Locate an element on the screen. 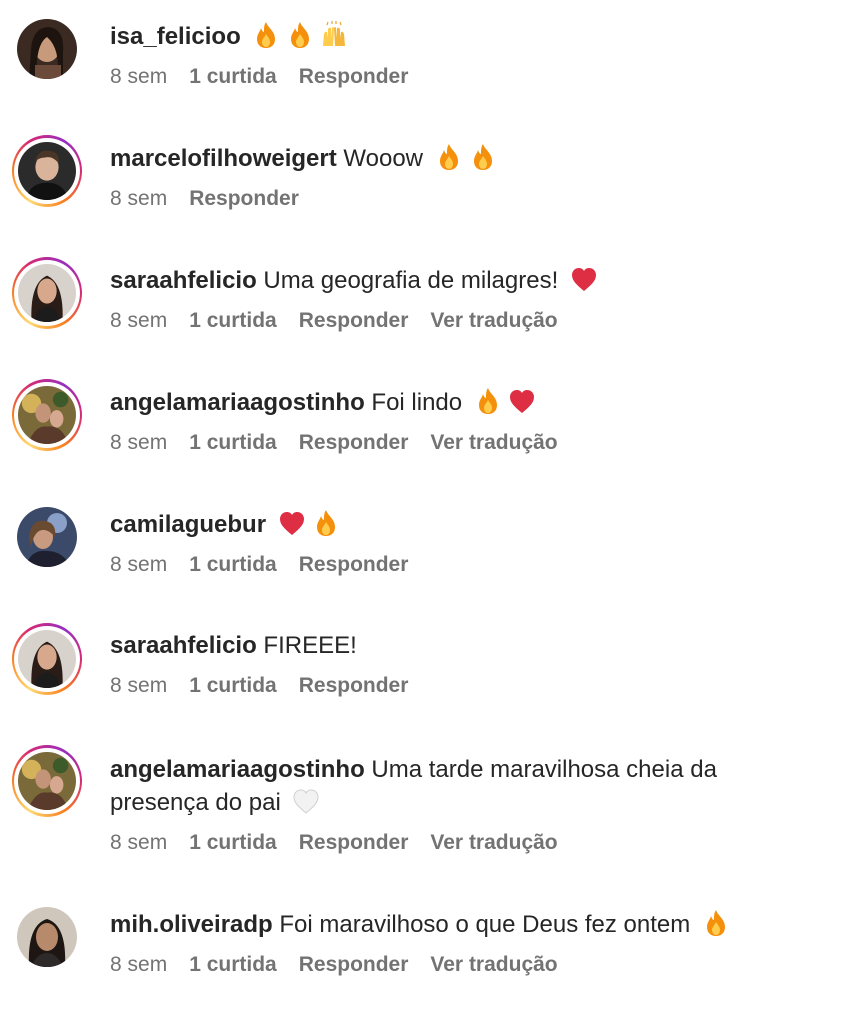 This screenshot has width=845, height=1024. username-link: marcelofilhoweigert is located at coordinates (223, 158).